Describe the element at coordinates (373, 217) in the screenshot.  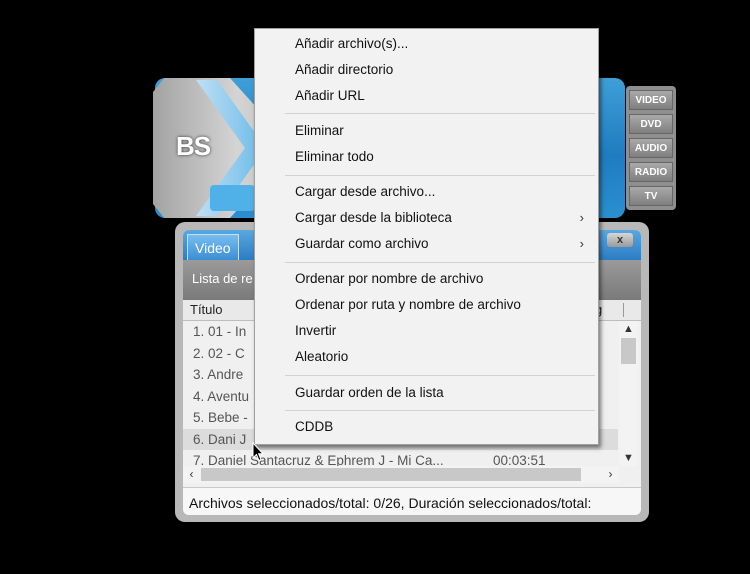
I see `menu-item-label: Cargar desde la biblioteca` at that location.